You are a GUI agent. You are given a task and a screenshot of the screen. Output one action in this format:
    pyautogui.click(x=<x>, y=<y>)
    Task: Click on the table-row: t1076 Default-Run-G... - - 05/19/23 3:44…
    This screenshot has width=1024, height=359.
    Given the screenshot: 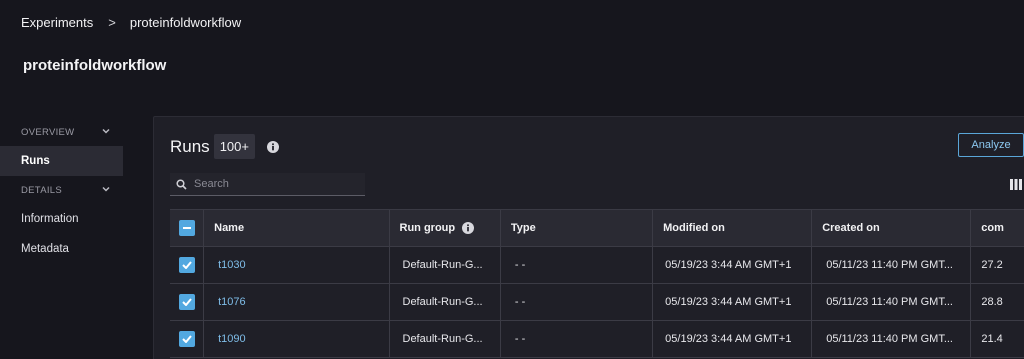 What is the action you would take?
    pyautogui.click(x=597, y=302)
    